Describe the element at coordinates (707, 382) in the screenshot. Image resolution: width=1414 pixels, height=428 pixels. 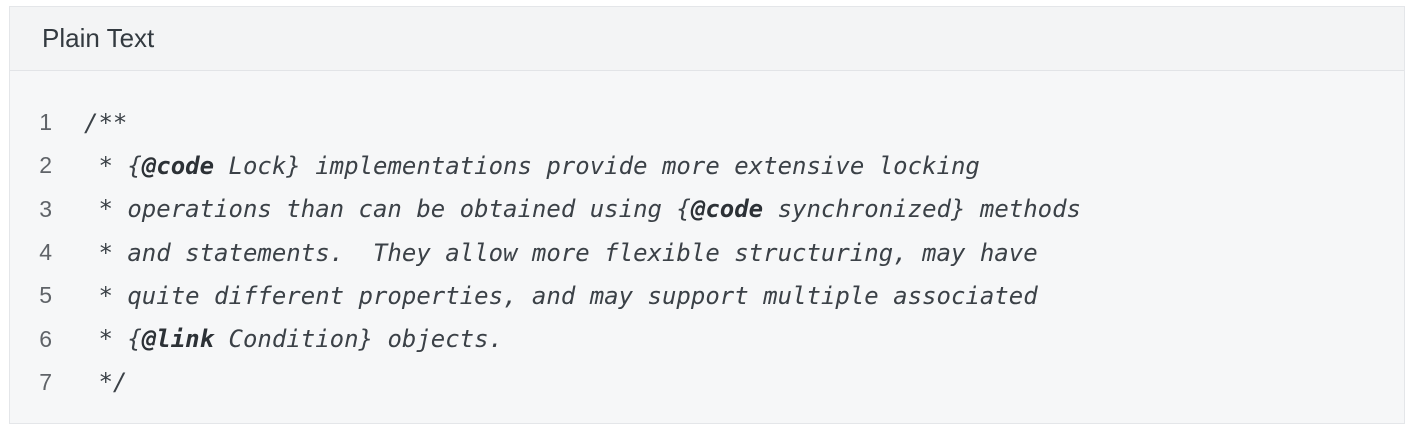
I see `code-line: 7 */` at that location.